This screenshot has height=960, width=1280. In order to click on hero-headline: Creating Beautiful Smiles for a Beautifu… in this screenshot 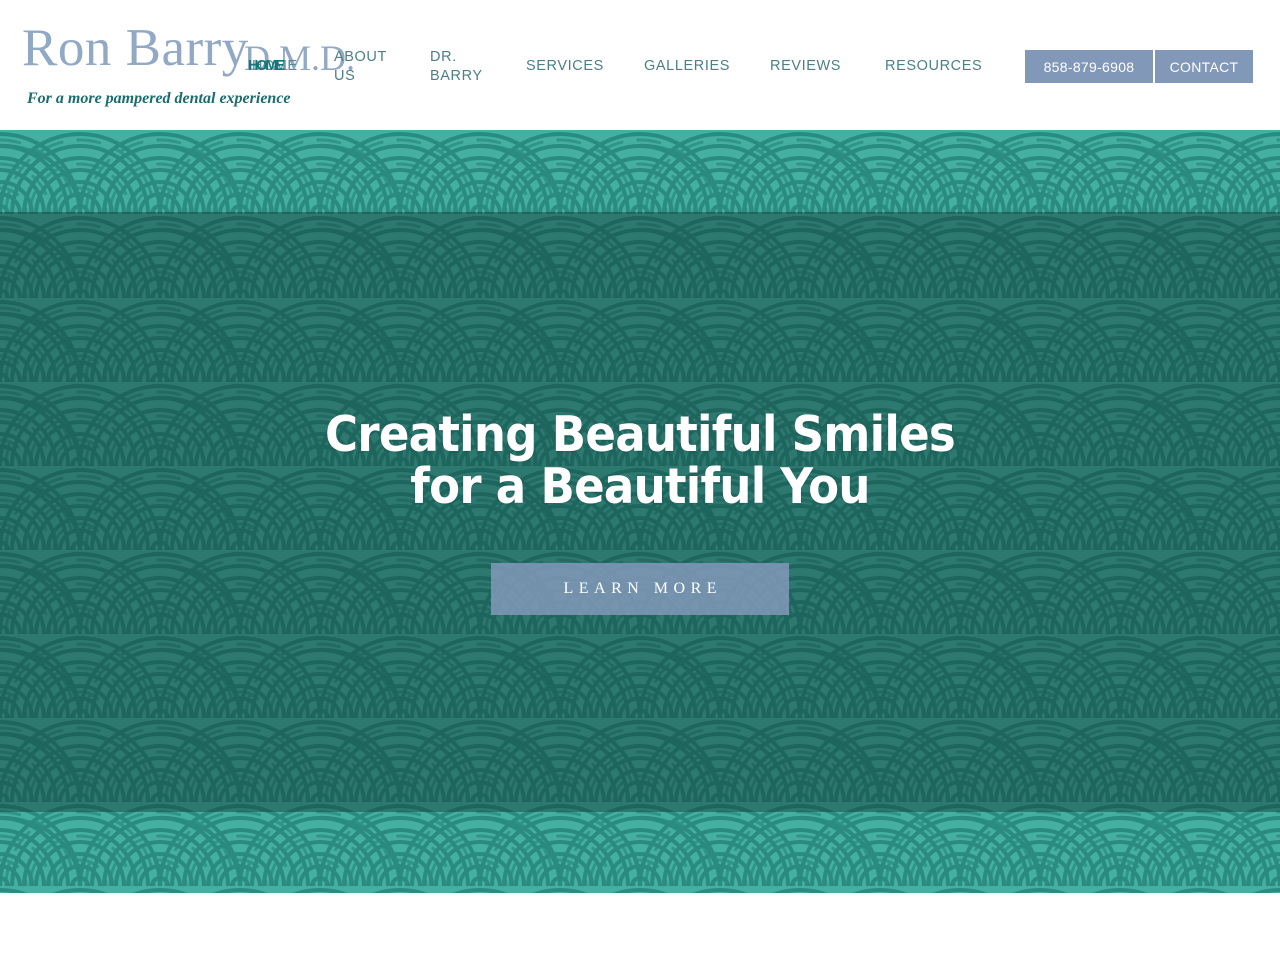, I will do `click(640, 460)`.